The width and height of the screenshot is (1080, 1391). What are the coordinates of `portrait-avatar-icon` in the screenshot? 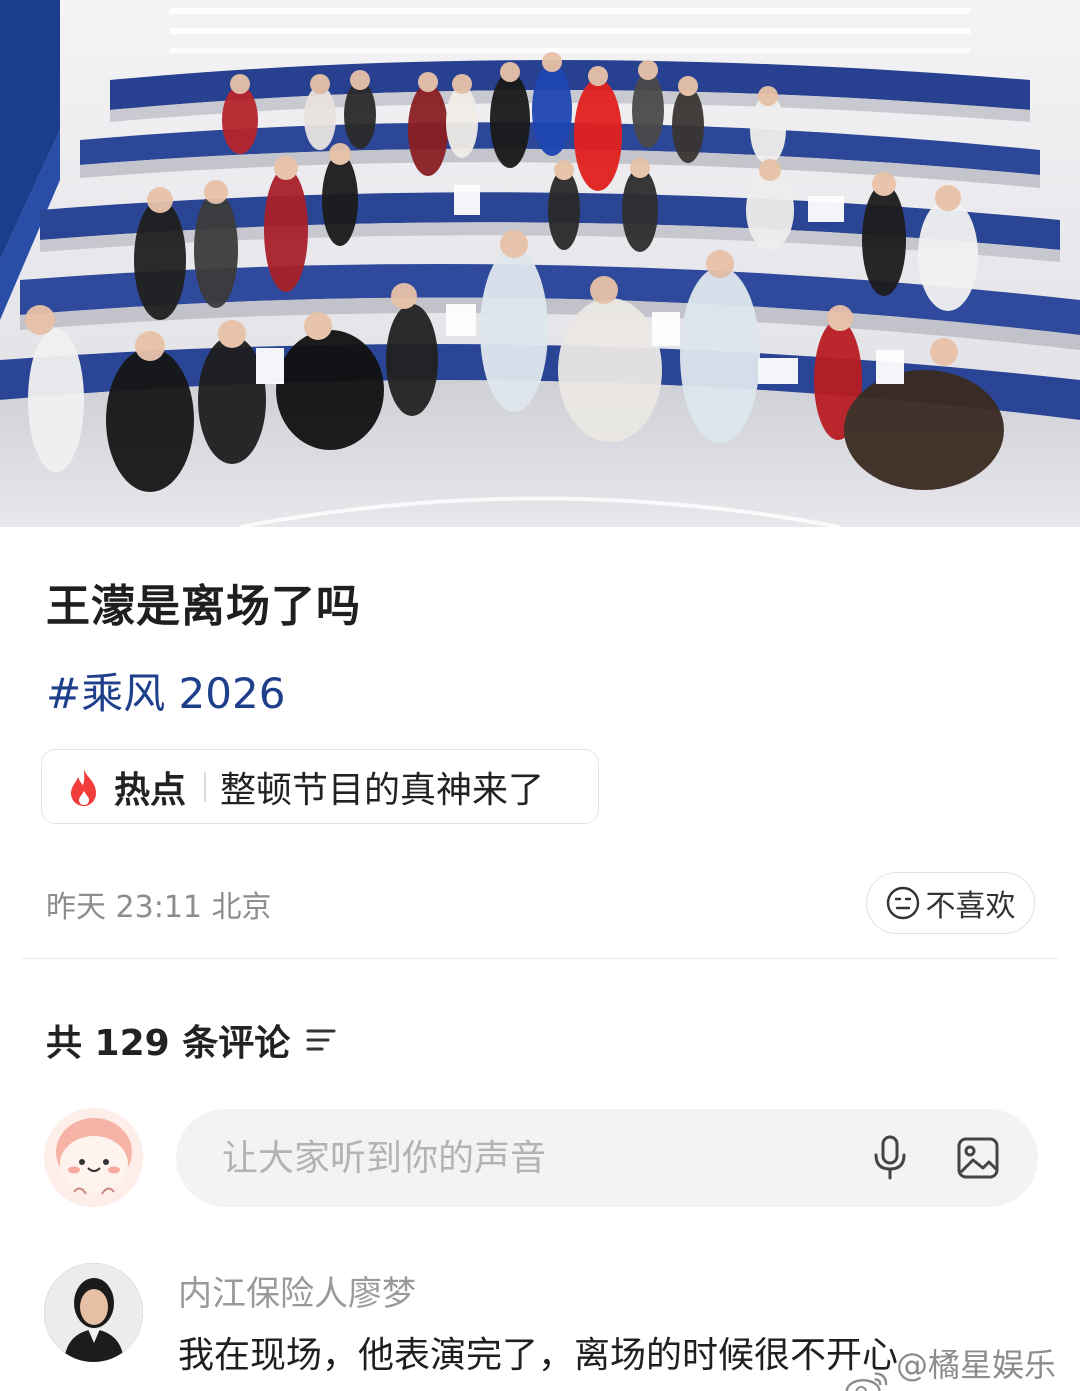 It's located at (93, 1312).